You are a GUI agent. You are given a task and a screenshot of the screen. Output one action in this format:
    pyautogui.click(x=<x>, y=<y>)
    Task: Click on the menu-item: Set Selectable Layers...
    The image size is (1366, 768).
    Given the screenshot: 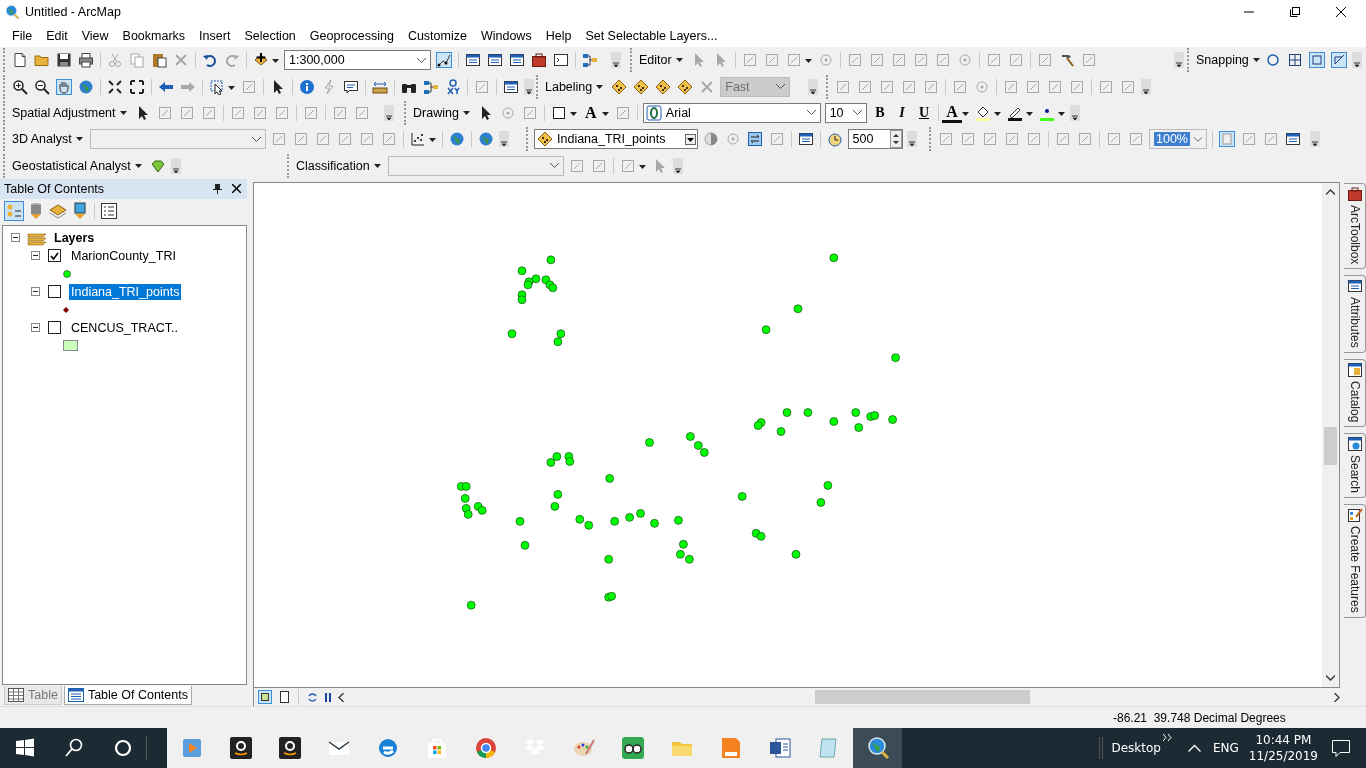 What is the action you would take?
    pyautogui.click(x=651, y=35)
    